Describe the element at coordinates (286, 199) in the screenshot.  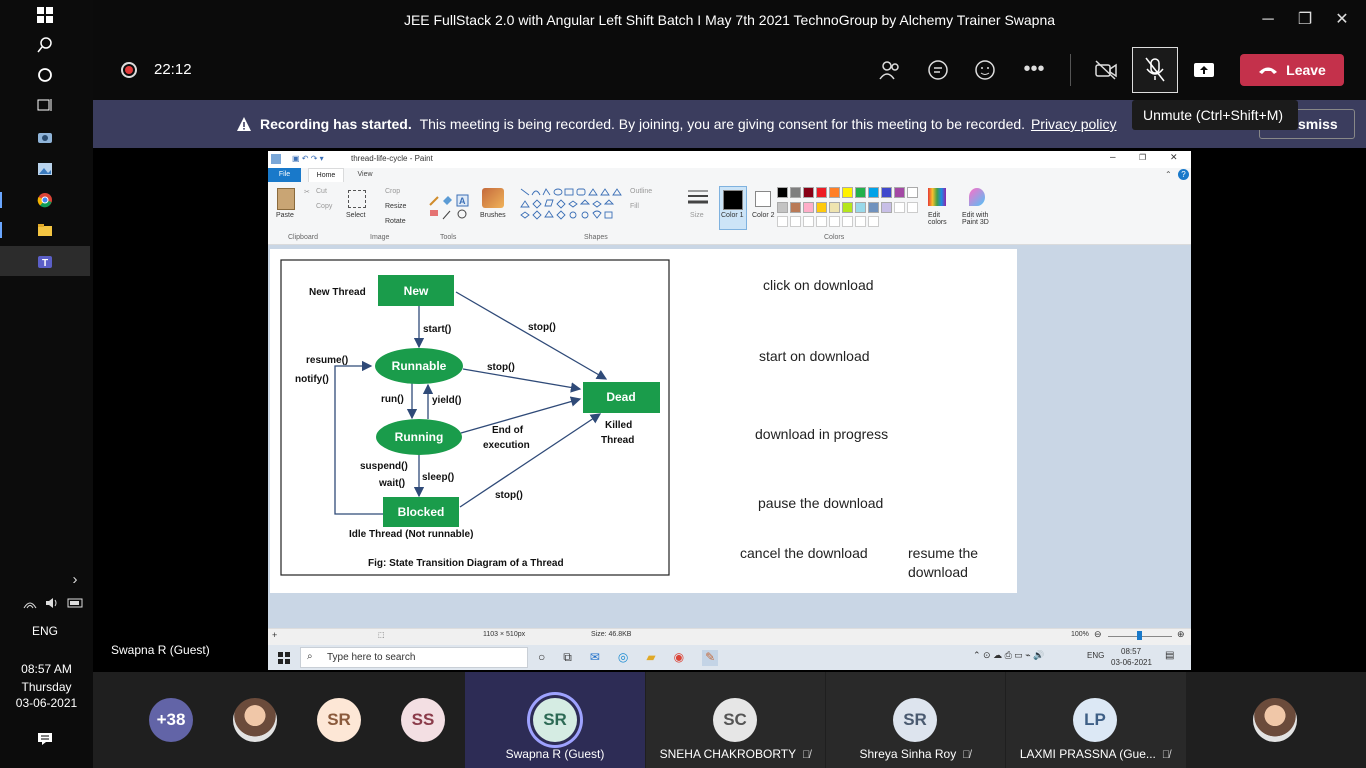
I see `paste-icon` at that location.